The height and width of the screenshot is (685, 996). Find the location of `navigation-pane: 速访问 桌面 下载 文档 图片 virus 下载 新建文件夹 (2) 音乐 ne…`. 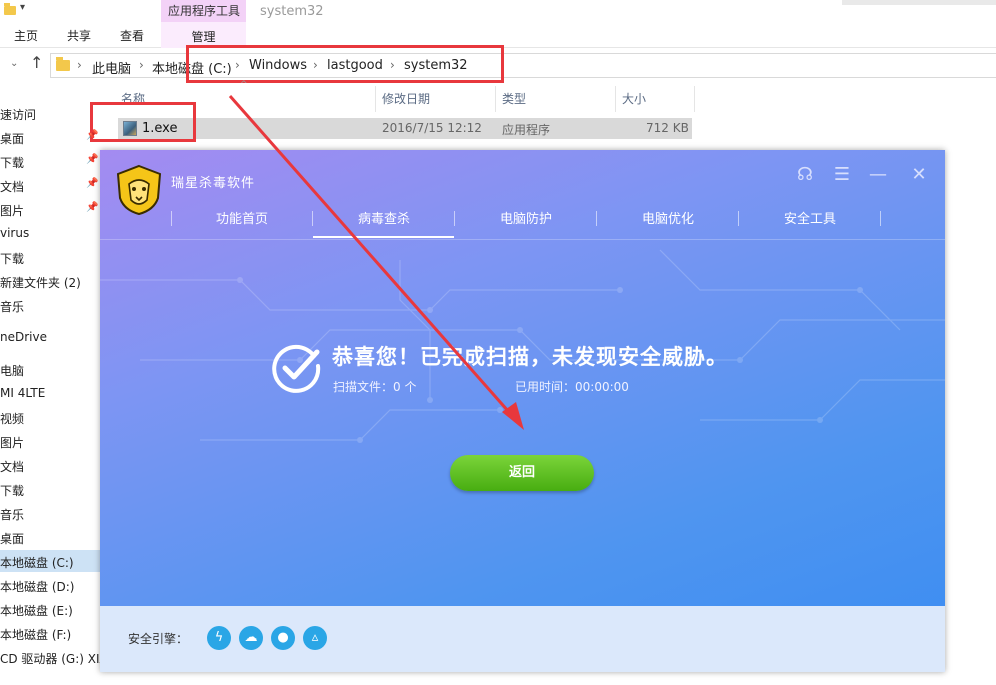

navigation-pane: 速访问 桌面 下载 文档 图片 virus 下载 新建文件夹 (2) 音乐 ne… is located at coordinates (50, 391).